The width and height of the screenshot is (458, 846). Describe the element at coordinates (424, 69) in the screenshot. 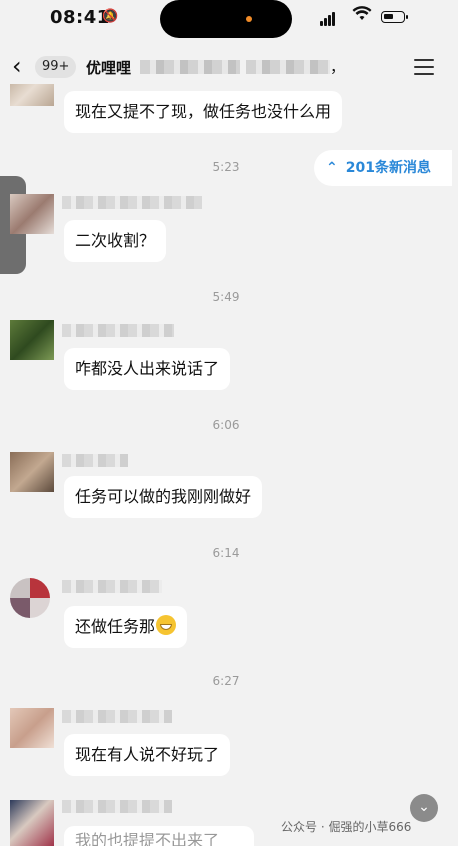

I see `hamburger-menu-icon` at that location.